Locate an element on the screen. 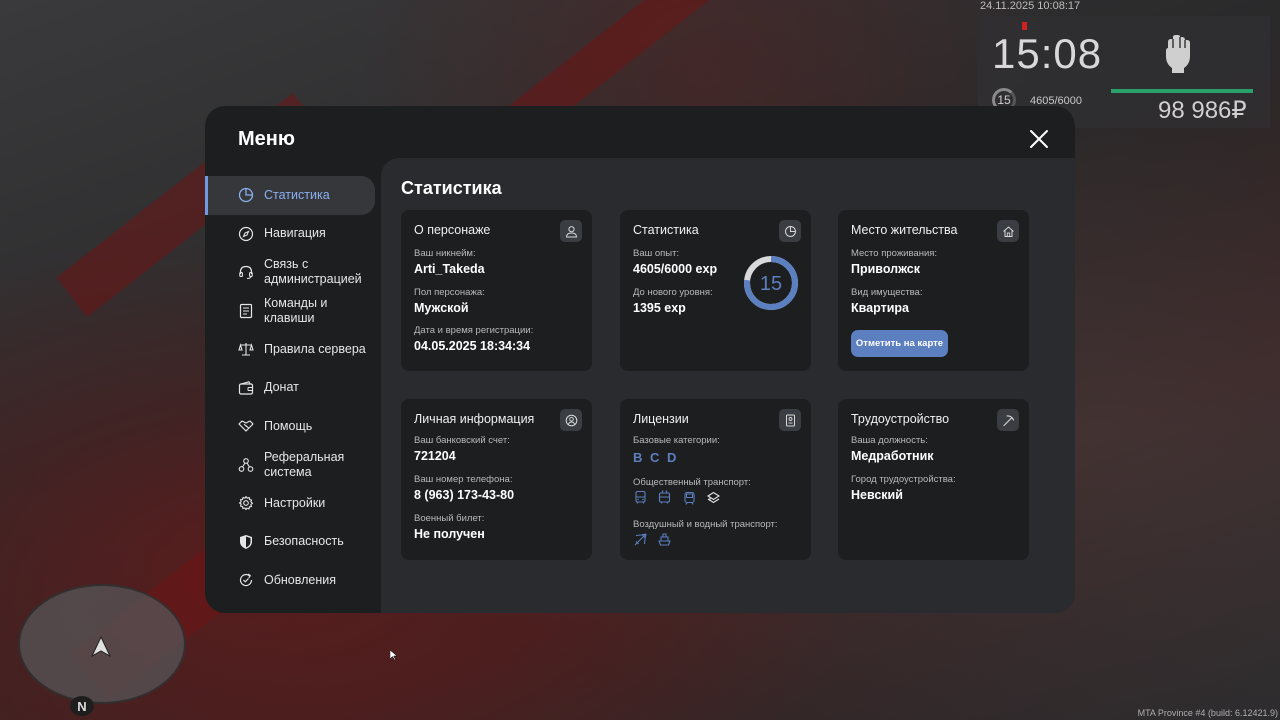 The image size is (1280, 720). sidebar-item-label: Команды и клавиши is located at coordinates (296, 310).